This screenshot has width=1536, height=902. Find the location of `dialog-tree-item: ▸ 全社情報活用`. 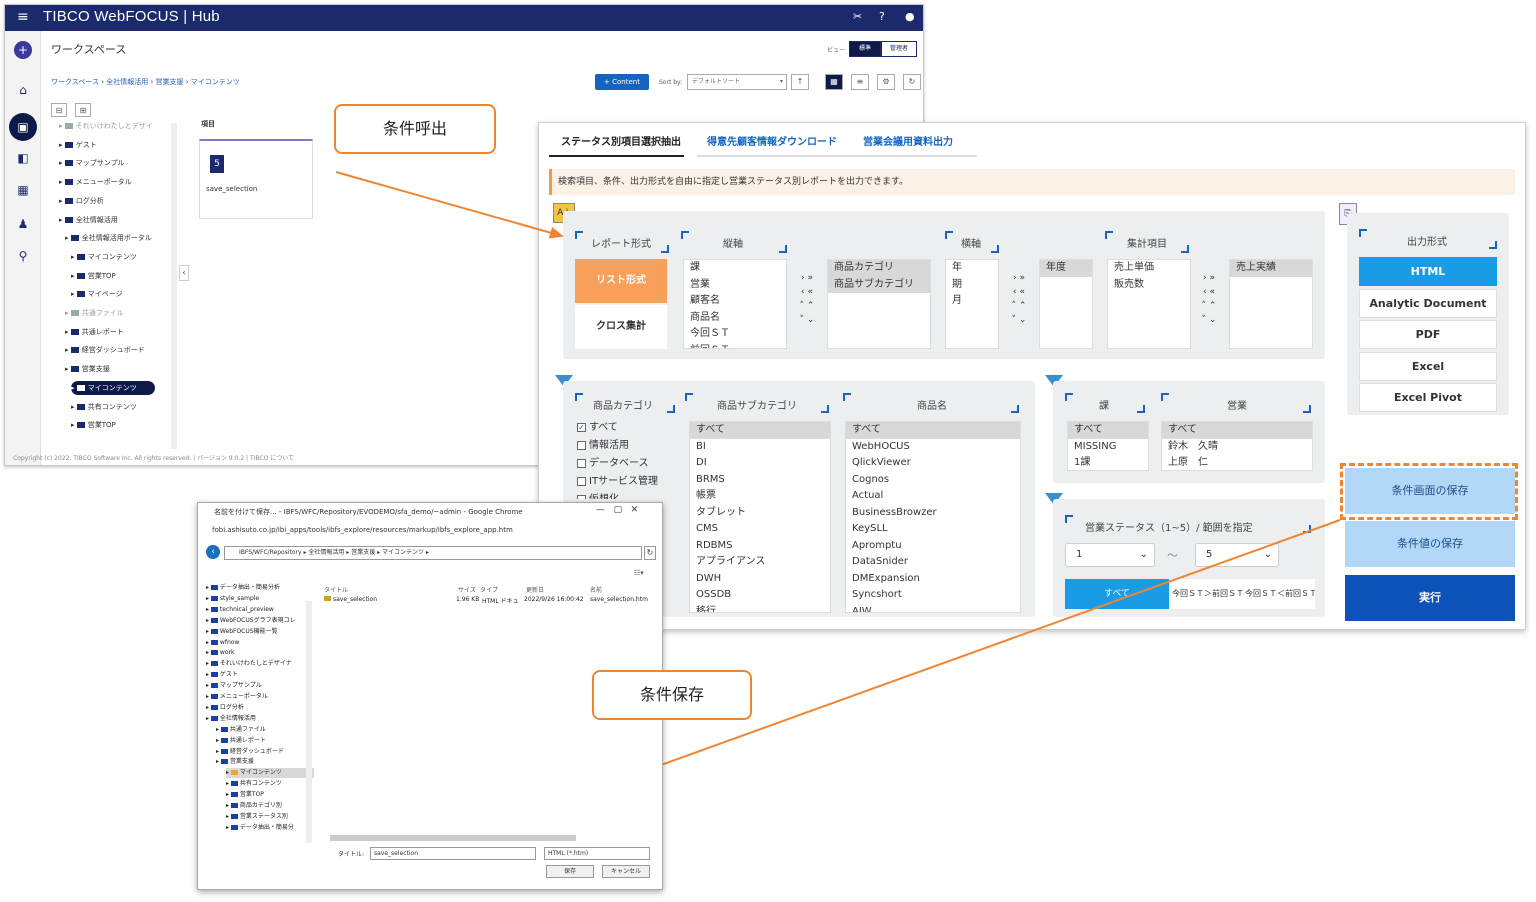

dialog-tree-item: ▸ 全社情報活用 is located at coordinates (260, 719).